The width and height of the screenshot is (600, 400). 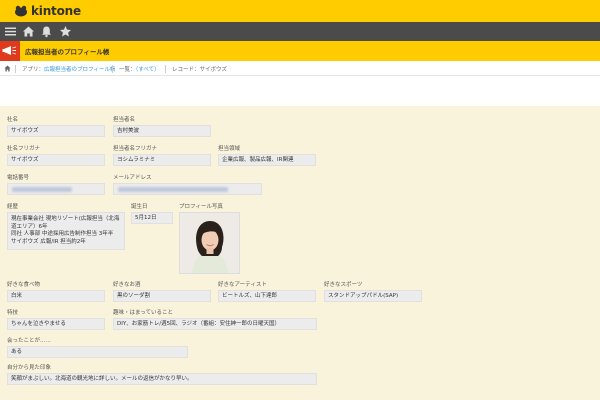 What do you see at coordinates (24, 285) in the screenshot?
I see `field-label: 好きな食べ物` at bounding box center [24, 285].